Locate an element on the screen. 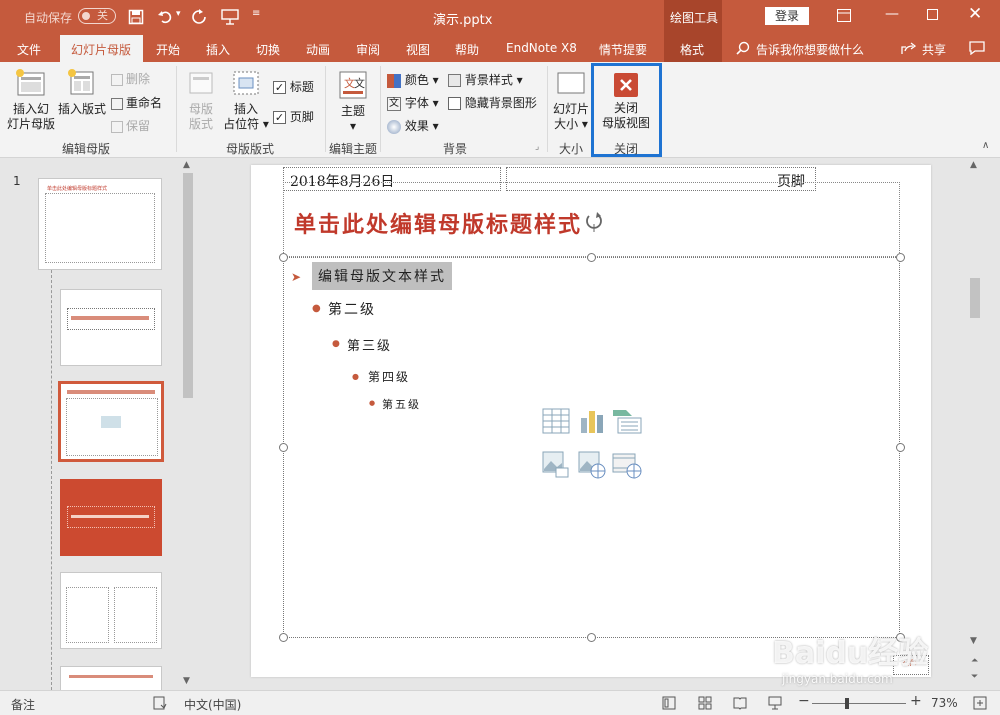 The image size is (1000, 715). normal-view-icon is located at coordinates (669, 703).